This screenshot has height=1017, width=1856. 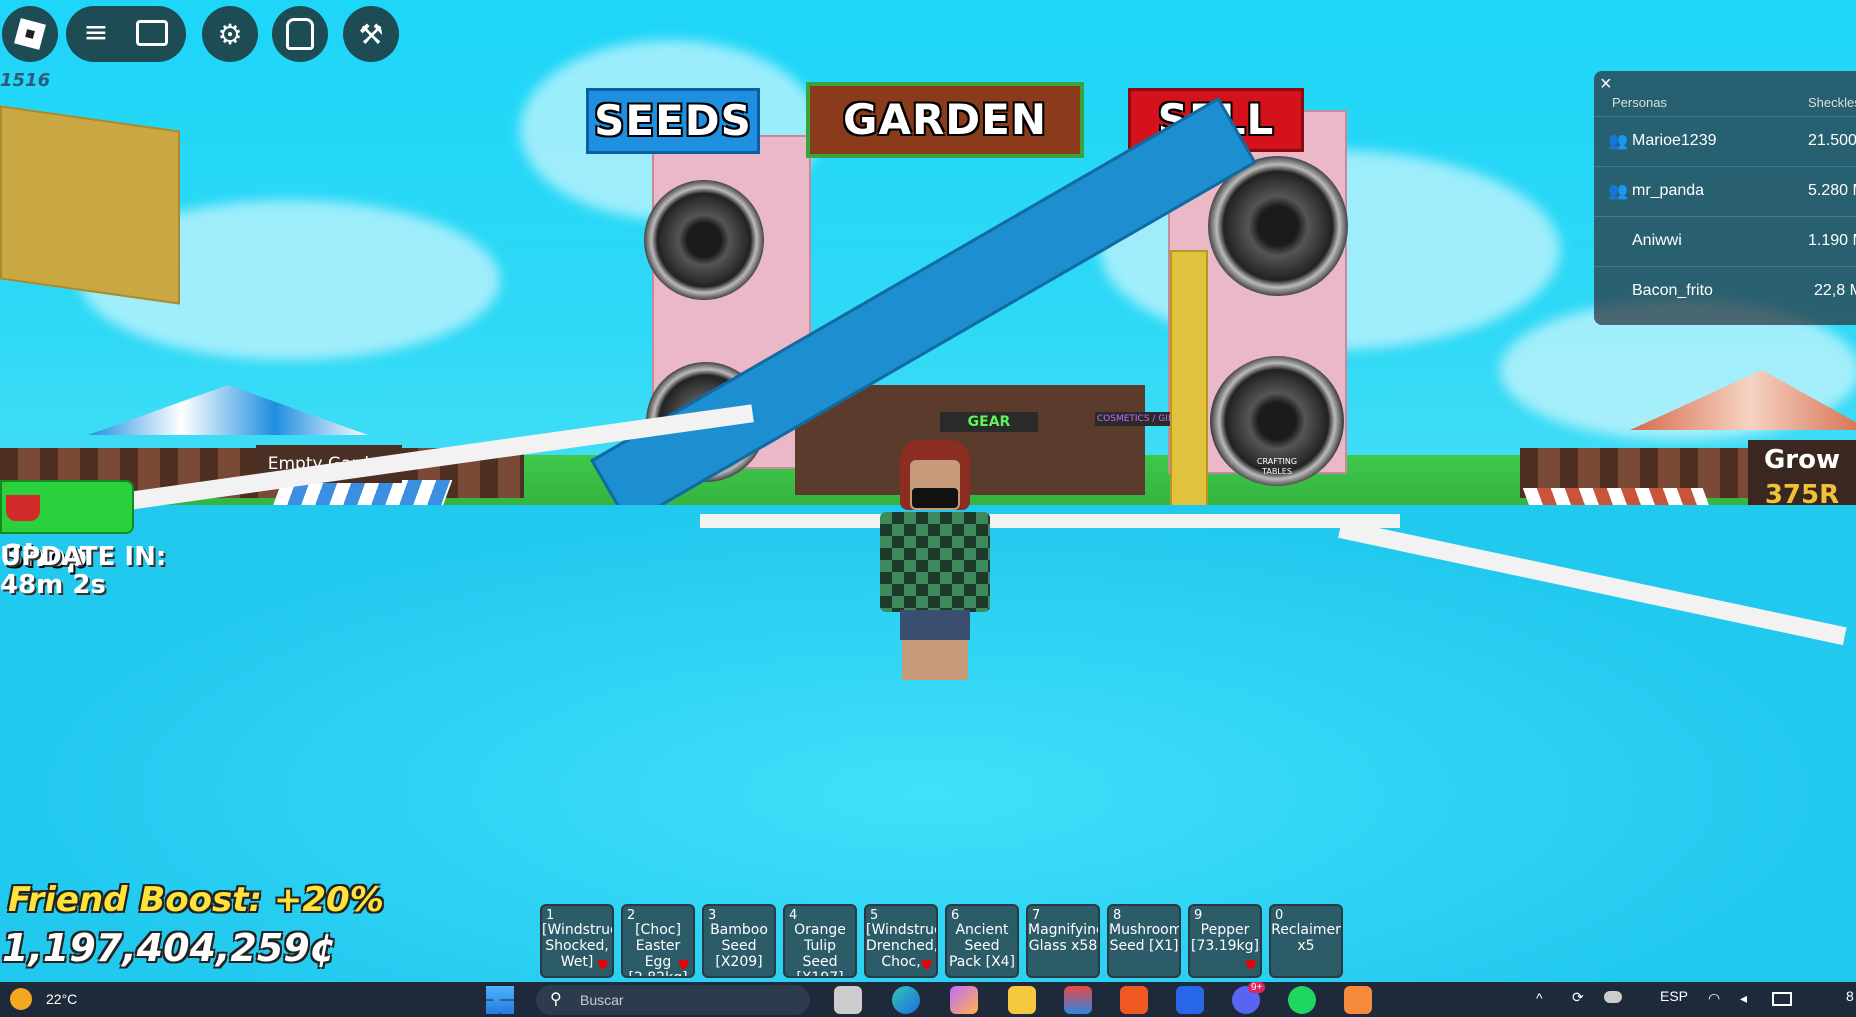 What do you see at coordinates (1198, 915) in the screenshot?
I see `hotbar-slot-number: 9` at bounding box center [1198, 915].